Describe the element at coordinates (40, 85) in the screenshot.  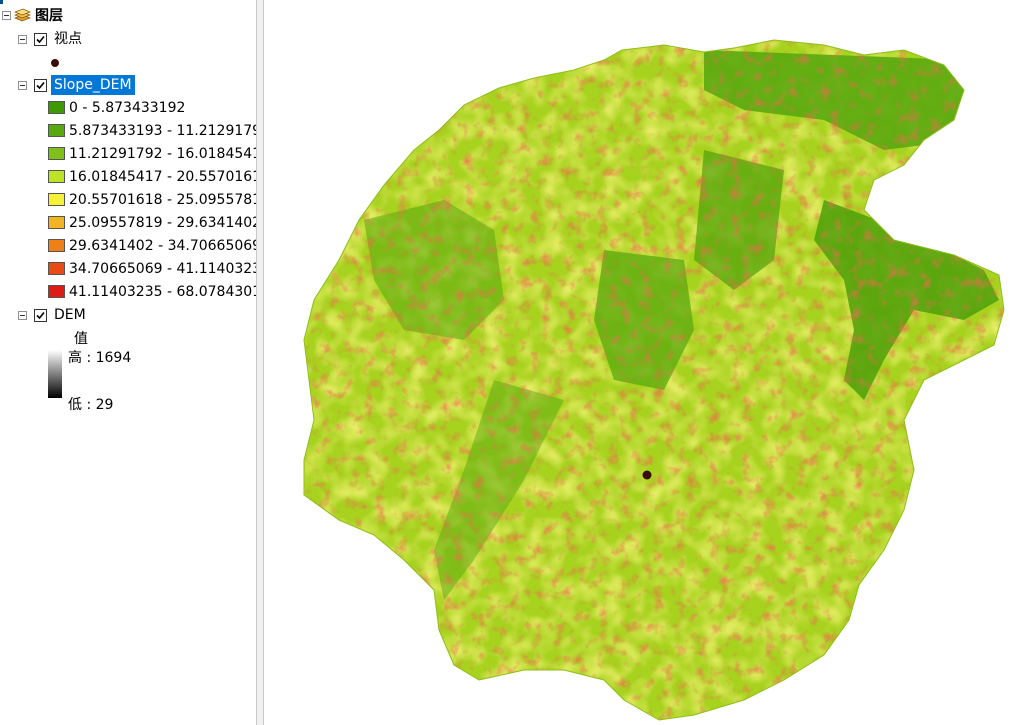
I see `layer-slope-checkbox` at that location.